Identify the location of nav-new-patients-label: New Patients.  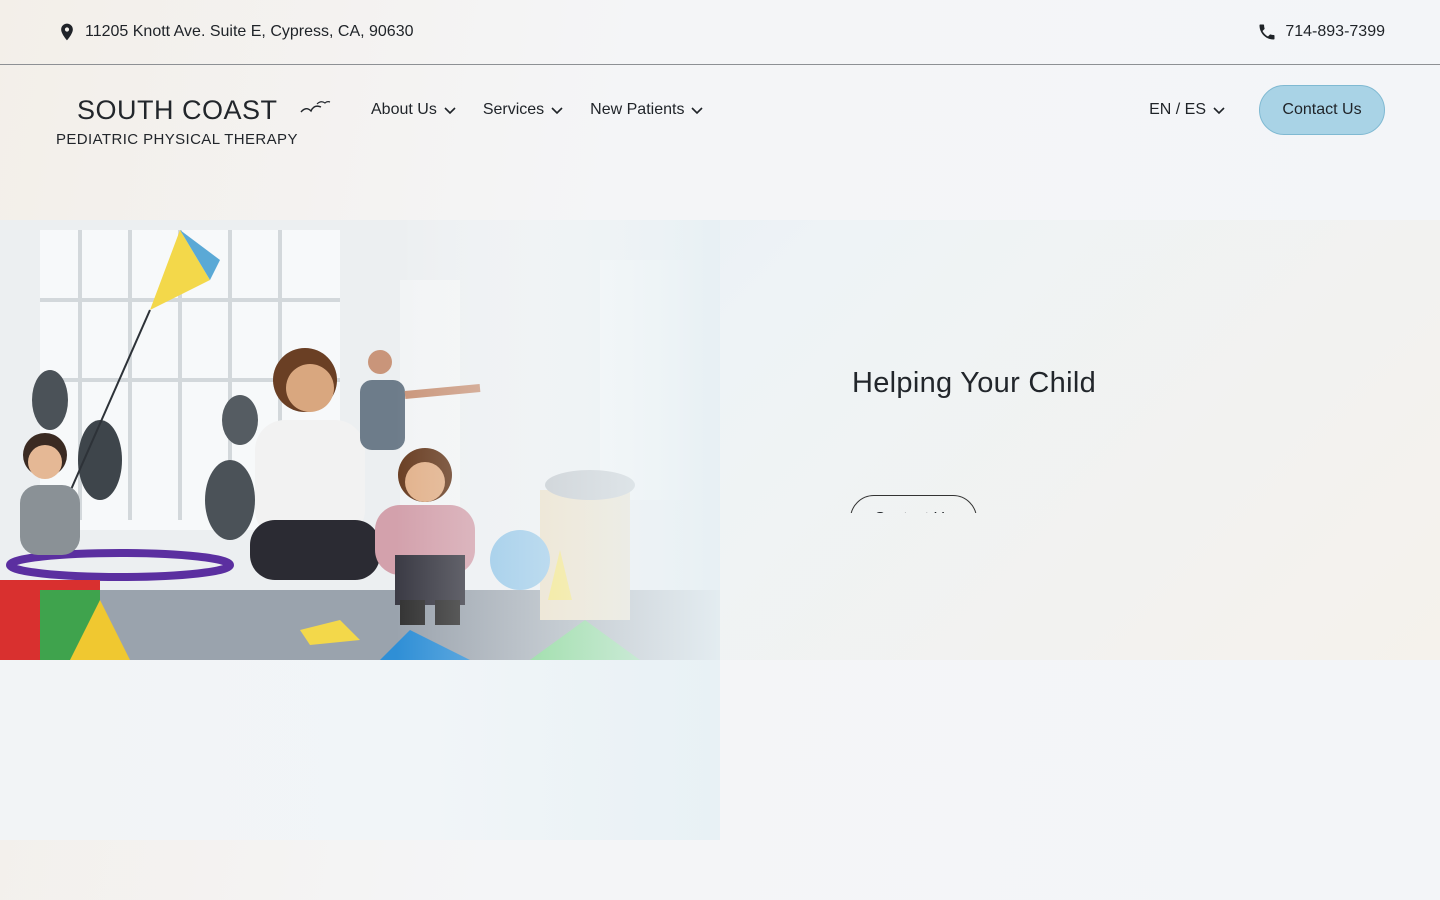
(637, 109).